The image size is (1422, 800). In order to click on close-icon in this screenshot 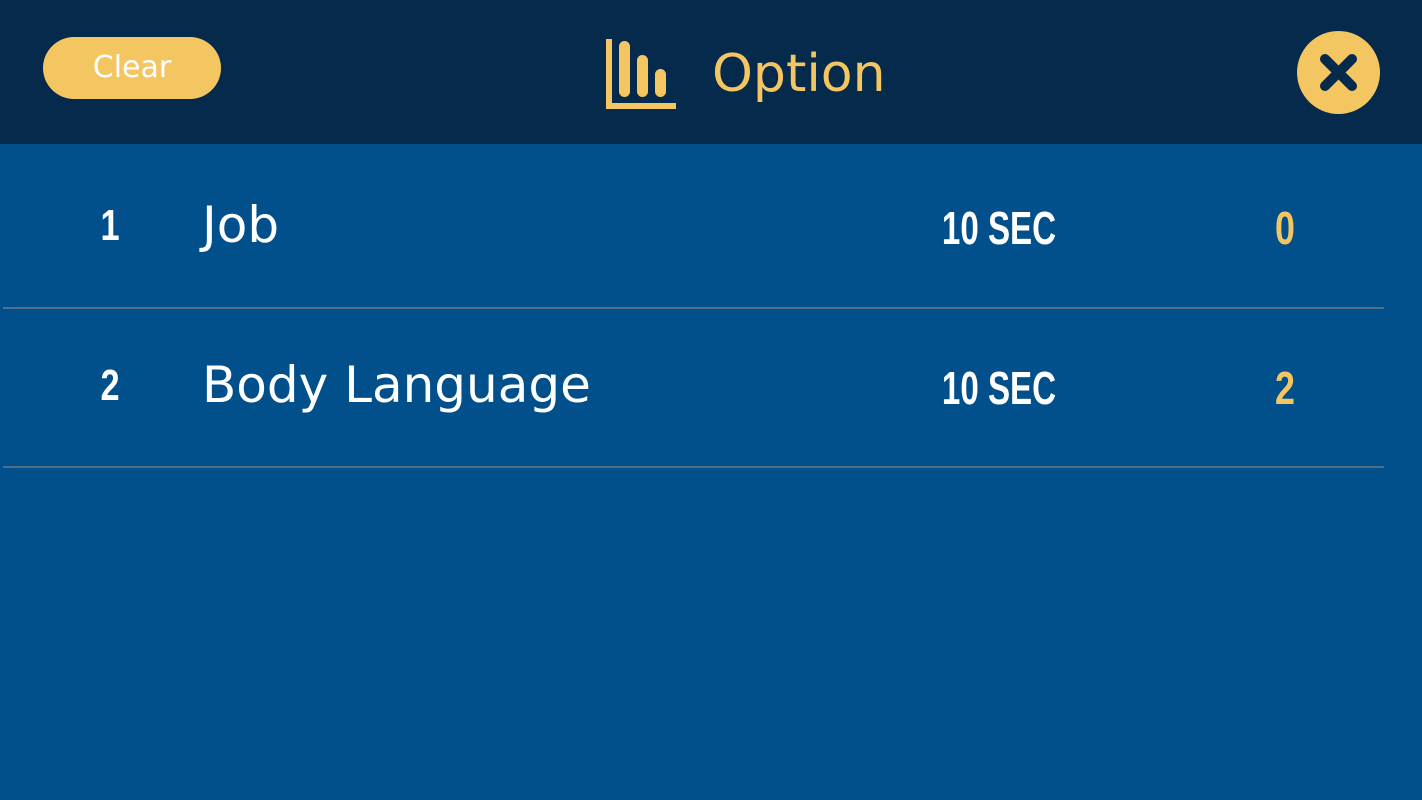, I will do `click(1338, 72)`.